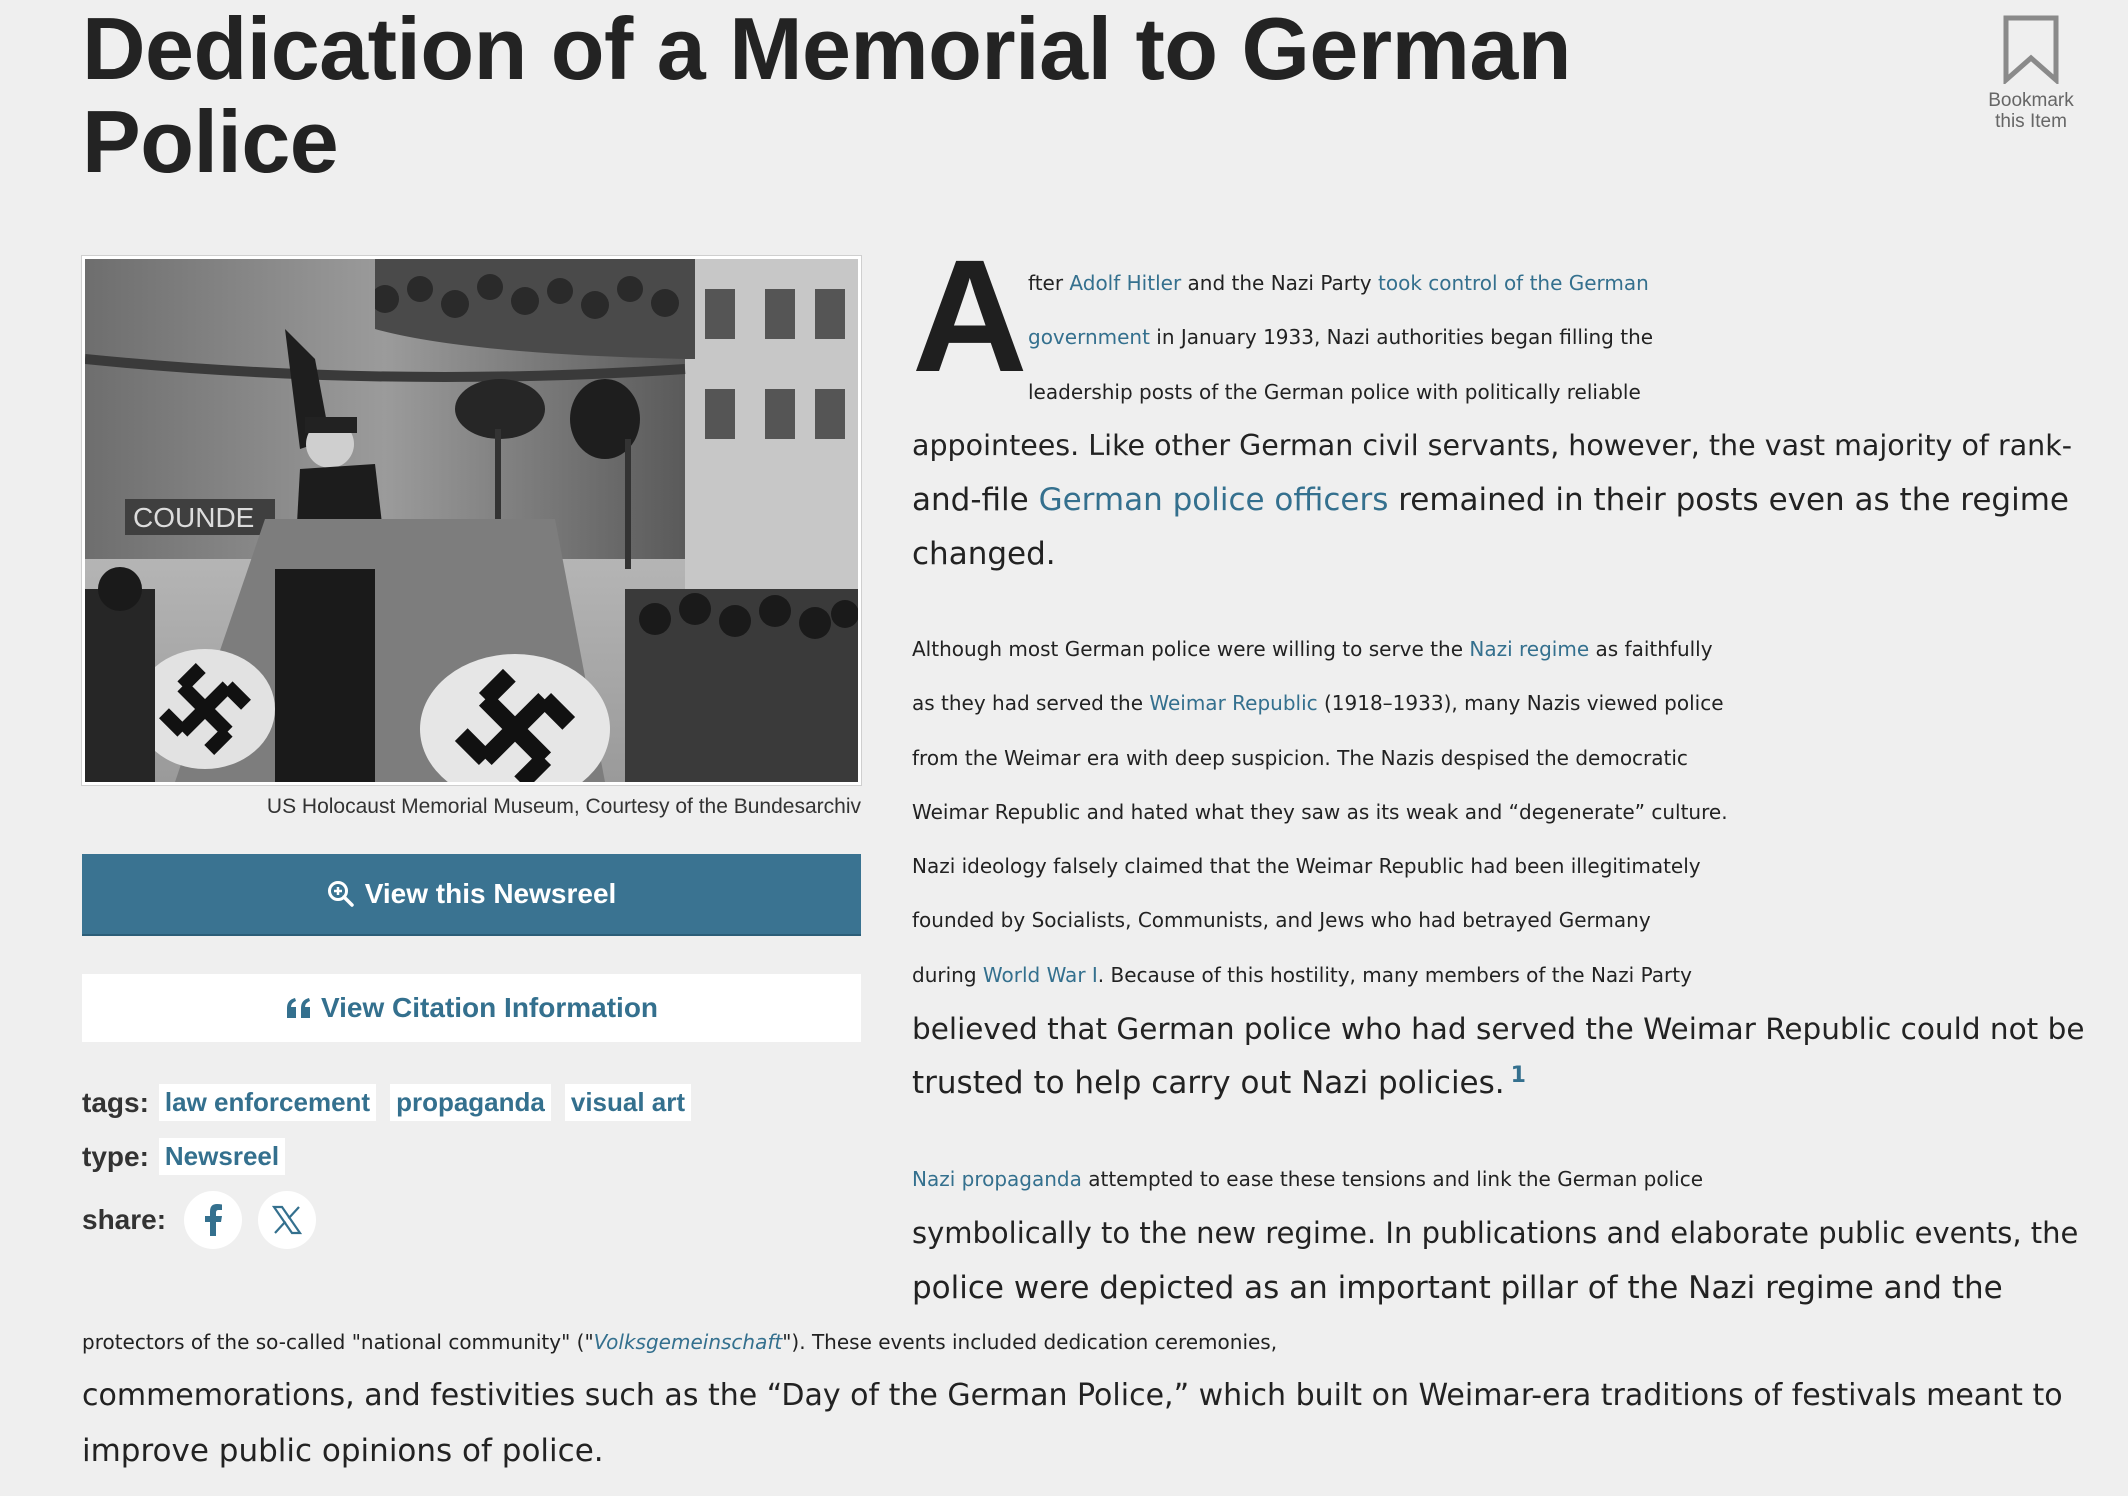  What do you see at coordinates (115, 1156) in the screenshot?
I see `type-label: type:` at bounding box center [115, 1156].